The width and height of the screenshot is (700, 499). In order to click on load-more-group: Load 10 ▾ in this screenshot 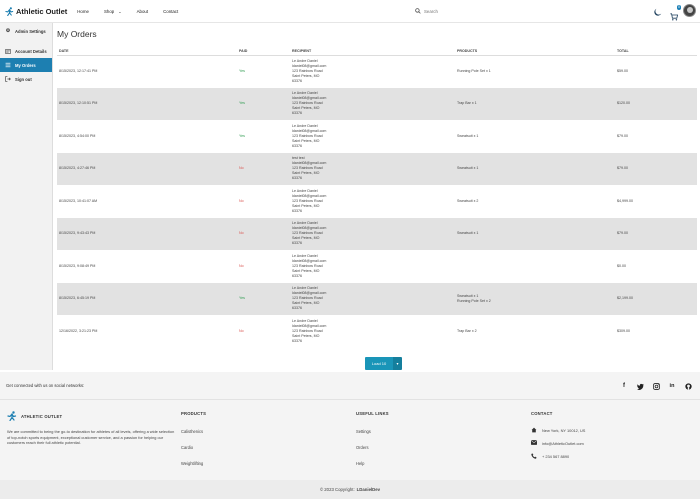, I will do `click(383, 363)`.